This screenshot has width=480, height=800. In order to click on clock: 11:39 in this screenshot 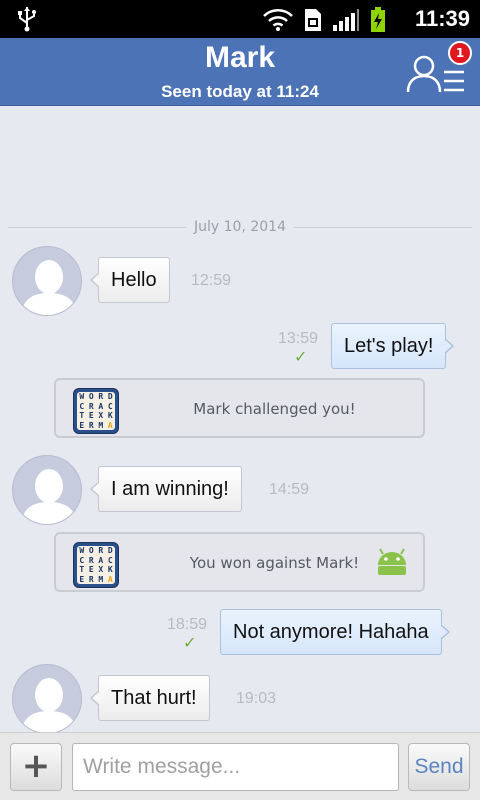, I will do `click(442, 18)`.